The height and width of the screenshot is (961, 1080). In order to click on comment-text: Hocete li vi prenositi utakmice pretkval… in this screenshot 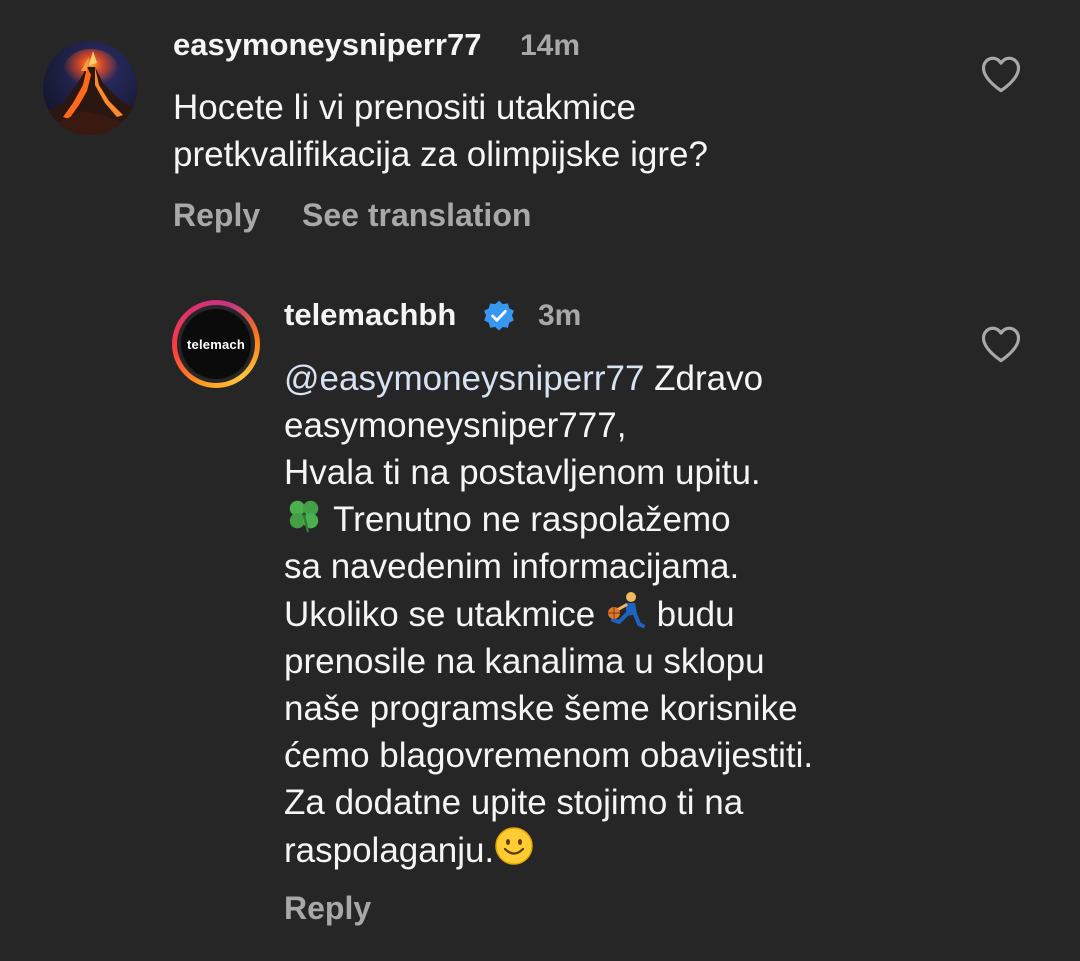, I will do `click(440, 131)`.